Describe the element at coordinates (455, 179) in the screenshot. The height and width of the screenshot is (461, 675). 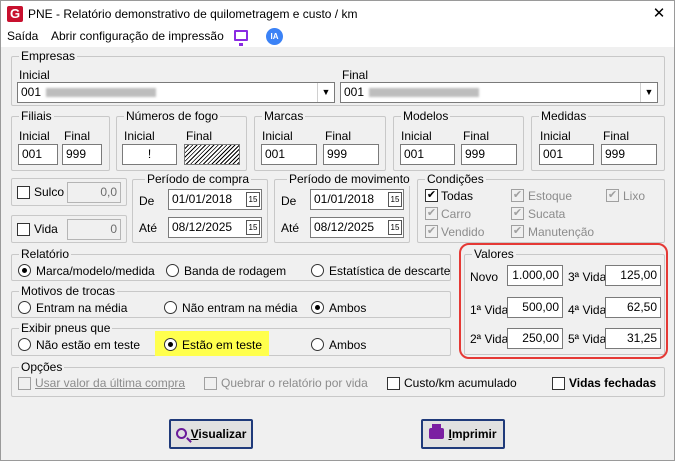
I see `condicoes-title: Condições` at that location.